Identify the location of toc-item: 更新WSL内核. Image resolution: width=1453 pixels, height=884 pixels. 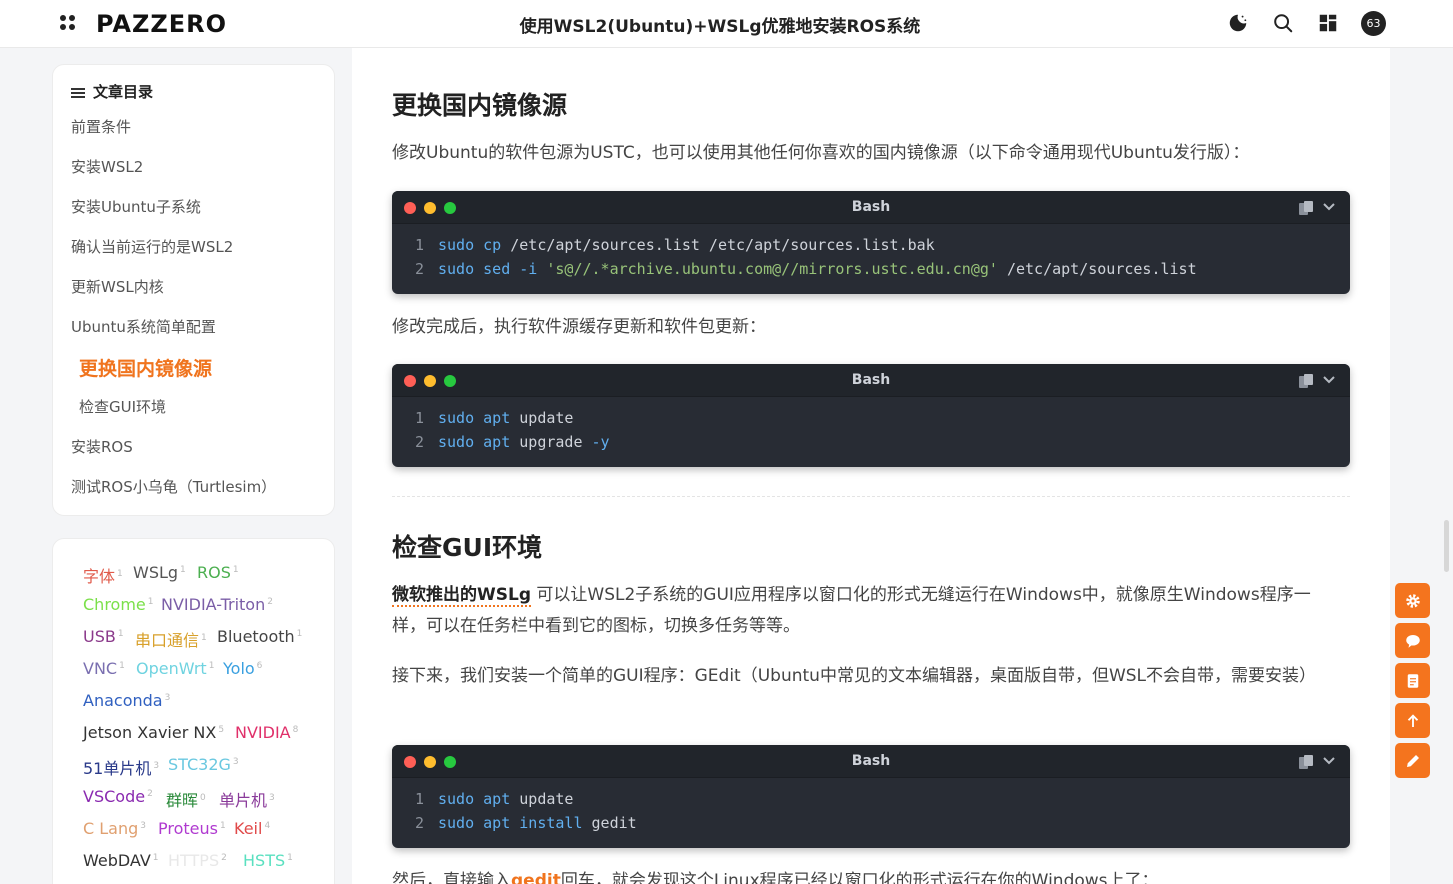
(117, 286).